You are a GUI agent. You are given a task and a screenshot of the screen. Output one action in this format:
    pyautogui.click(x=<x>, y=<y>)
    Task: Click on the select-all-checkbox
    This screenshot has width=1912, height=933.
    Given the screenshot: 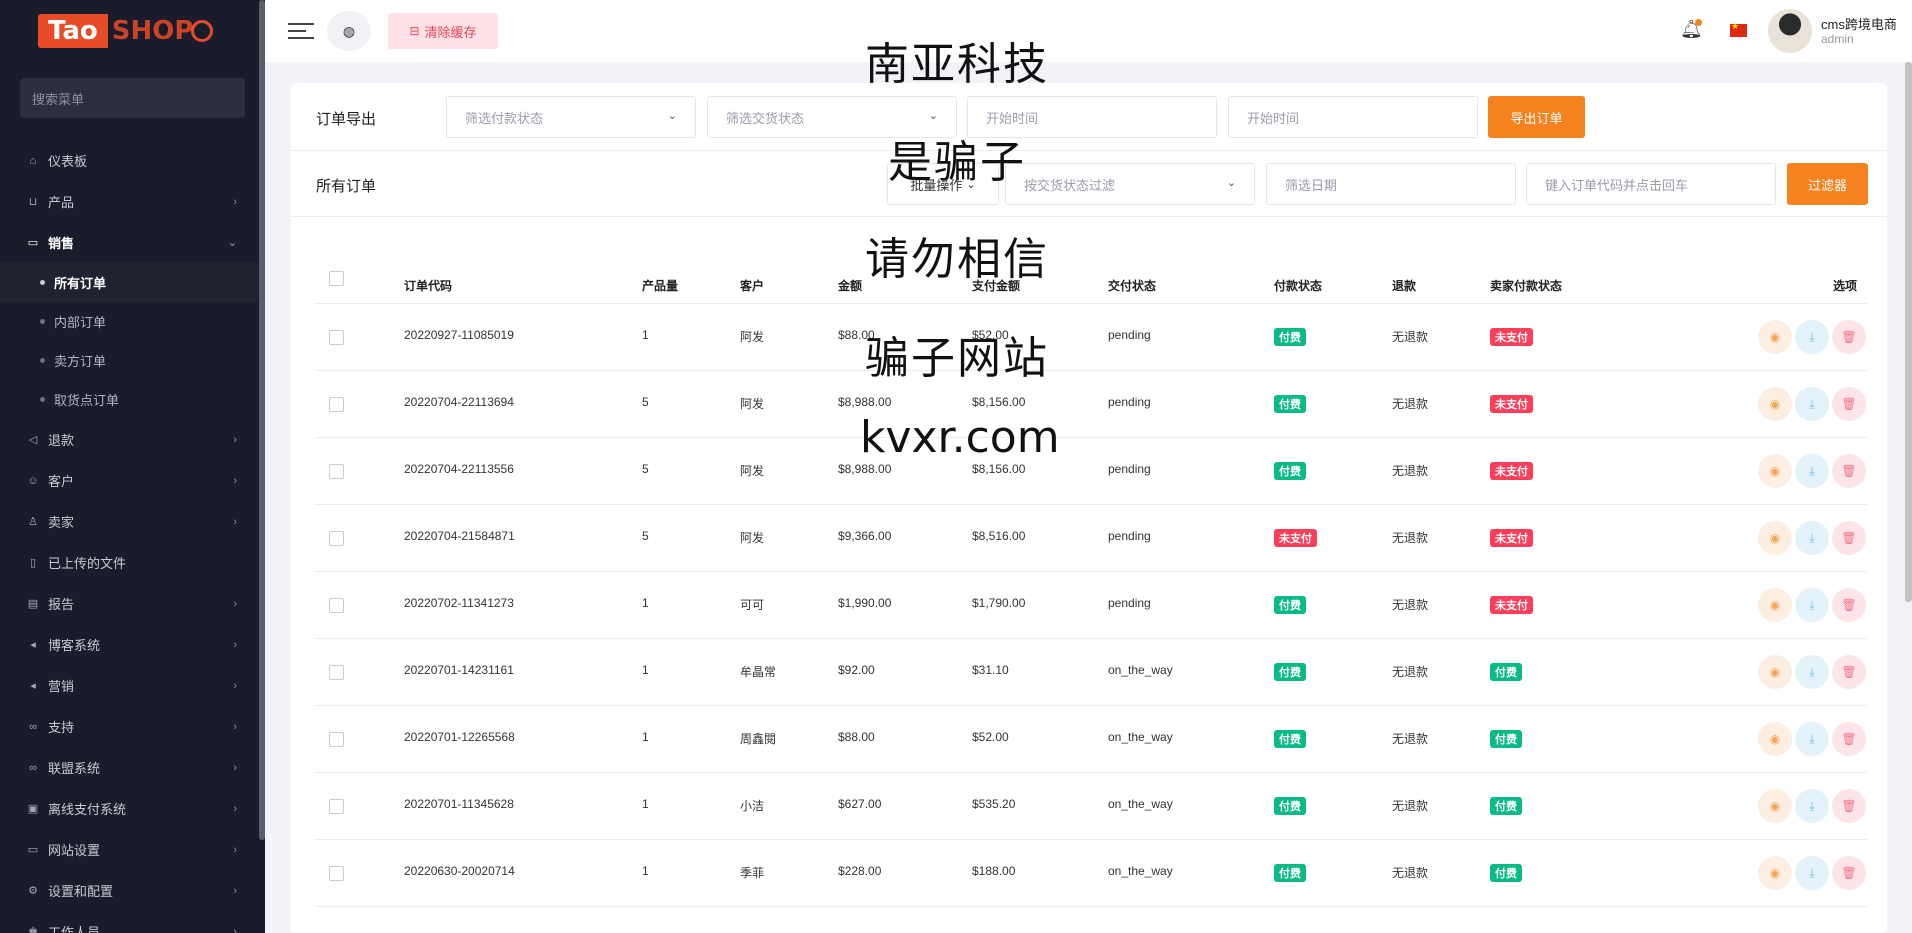 What is the action you would take?
    pyautogui.click(x=336, y=278)
    